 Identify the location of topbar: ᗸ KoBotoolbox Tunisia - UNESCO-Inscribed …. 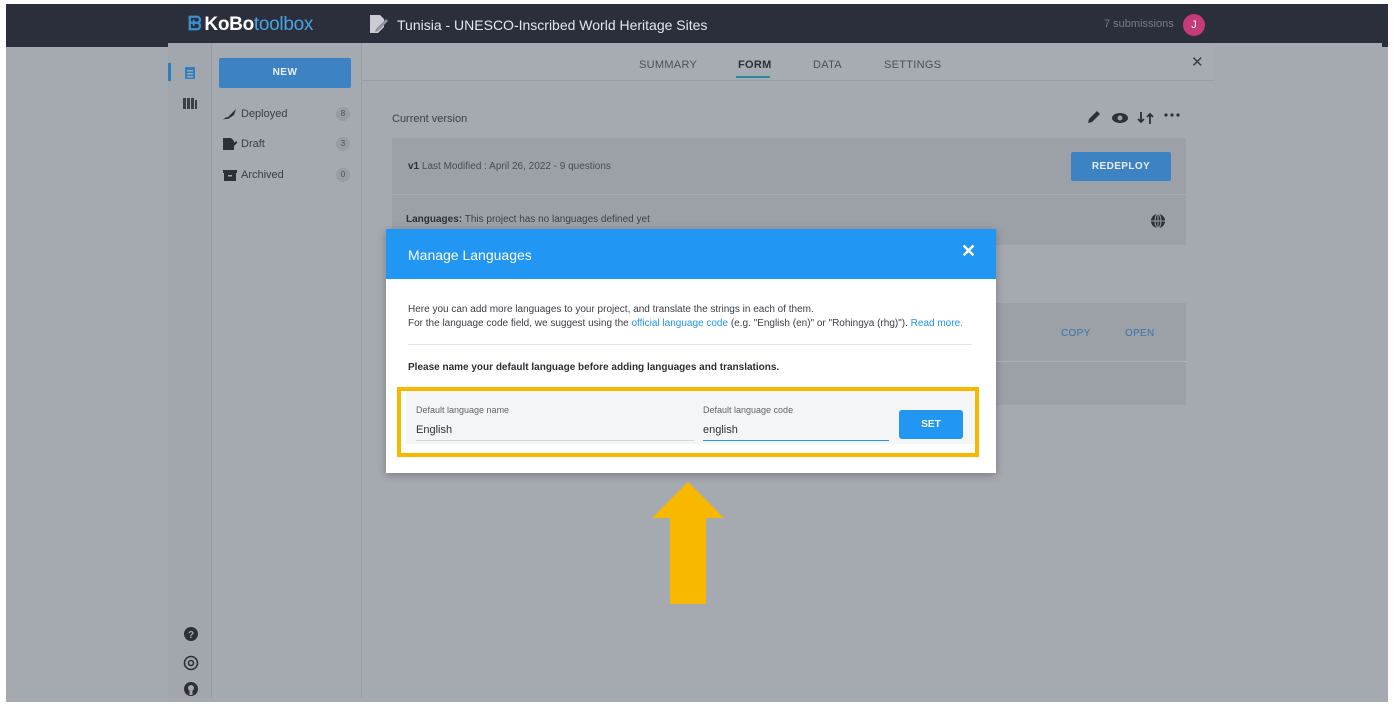
(697, 25).